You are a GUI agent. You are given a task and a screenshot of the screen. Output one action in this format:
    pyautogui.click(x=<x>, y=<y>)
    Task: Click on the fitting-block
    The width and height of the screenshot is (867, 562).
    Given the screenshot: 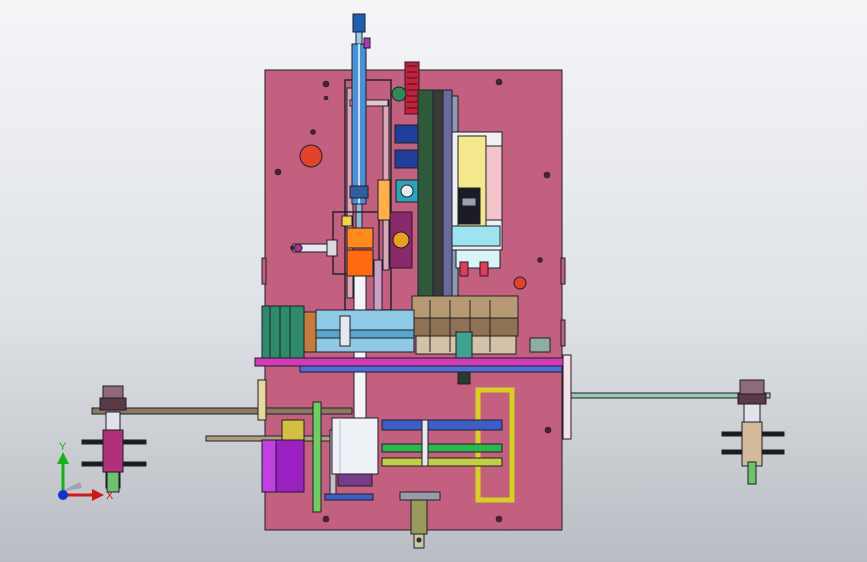 What is the action you would take?
    pyautogui.click(x=540, y=345)
    